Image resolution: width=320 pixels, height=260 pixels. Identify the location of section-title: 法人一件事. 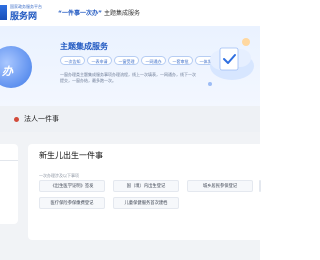
(41, 119).